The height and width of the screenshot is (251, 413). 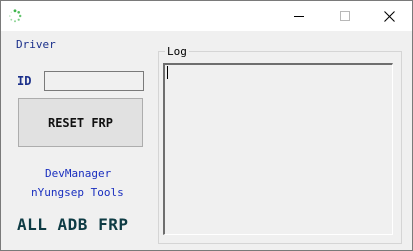 I want to click on maximize-icon, so click(x=345, y=16).